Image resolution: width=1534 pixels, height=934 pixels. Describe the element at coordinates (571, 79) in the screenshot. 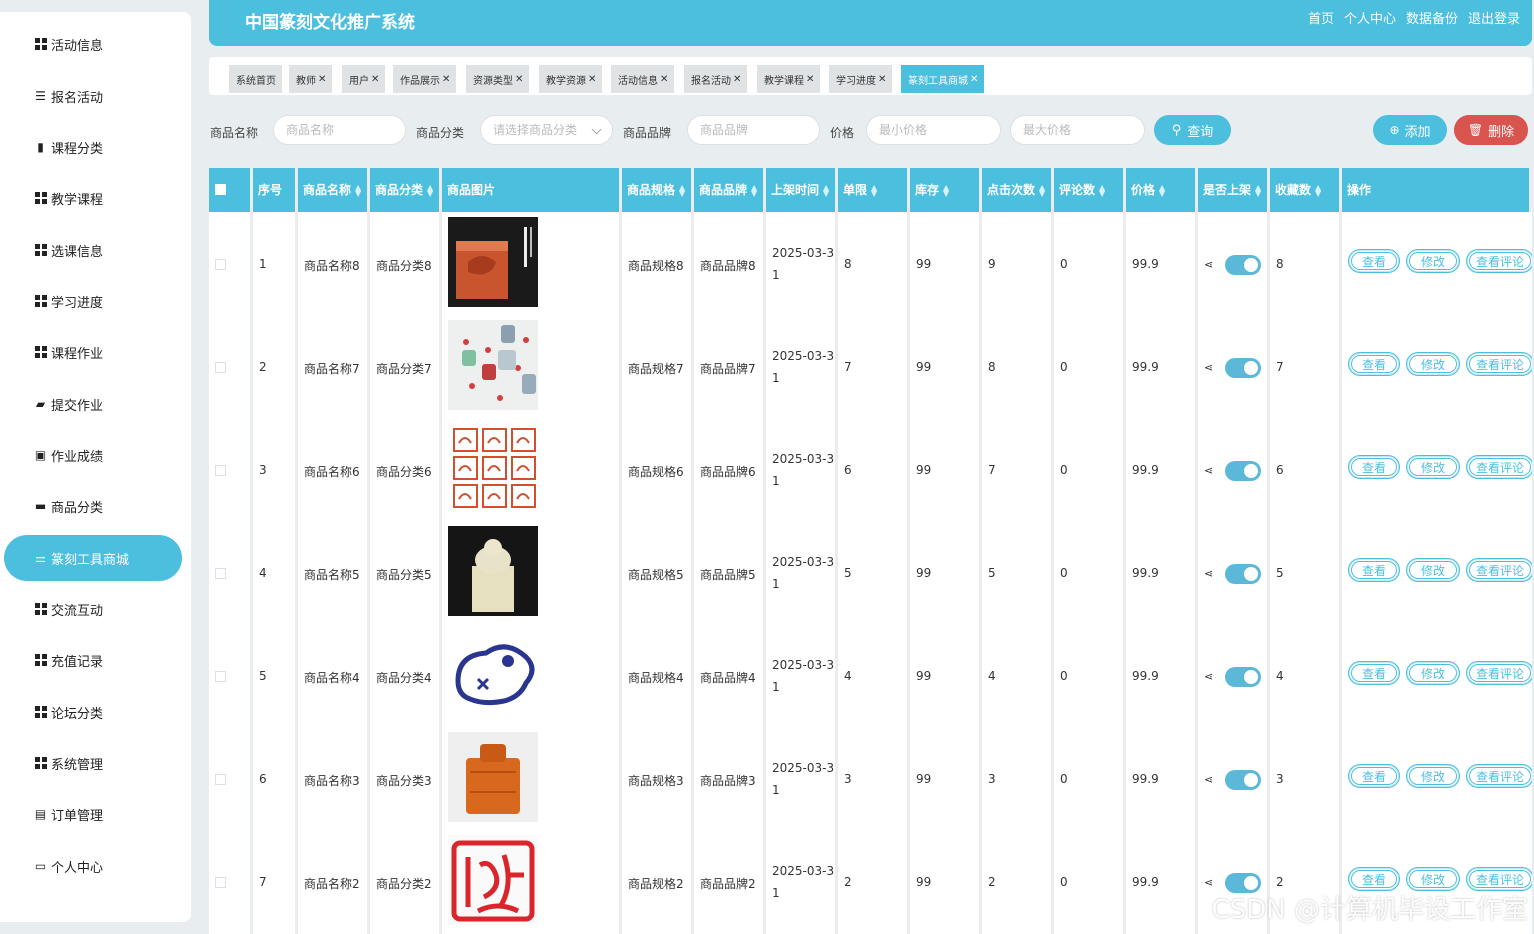

I see `tab-item: 教学资源 ✕` at that location.